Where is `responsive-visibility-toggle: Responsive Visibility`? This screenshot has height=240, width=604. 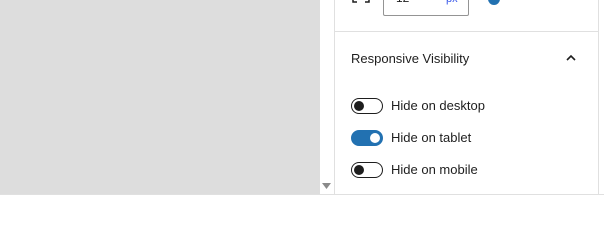 responsive-visibility-toggle: Responsive Visibility is located at coordinates (467, 58).